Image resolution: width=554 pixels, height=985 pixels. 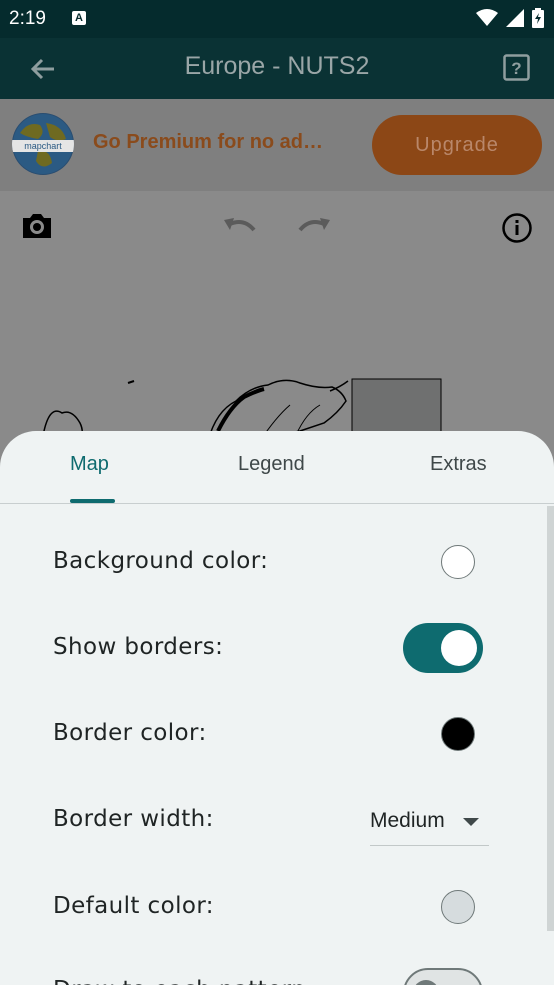 I want to click on page-title: Europe - NUTS2, so click(x=277, y=66).